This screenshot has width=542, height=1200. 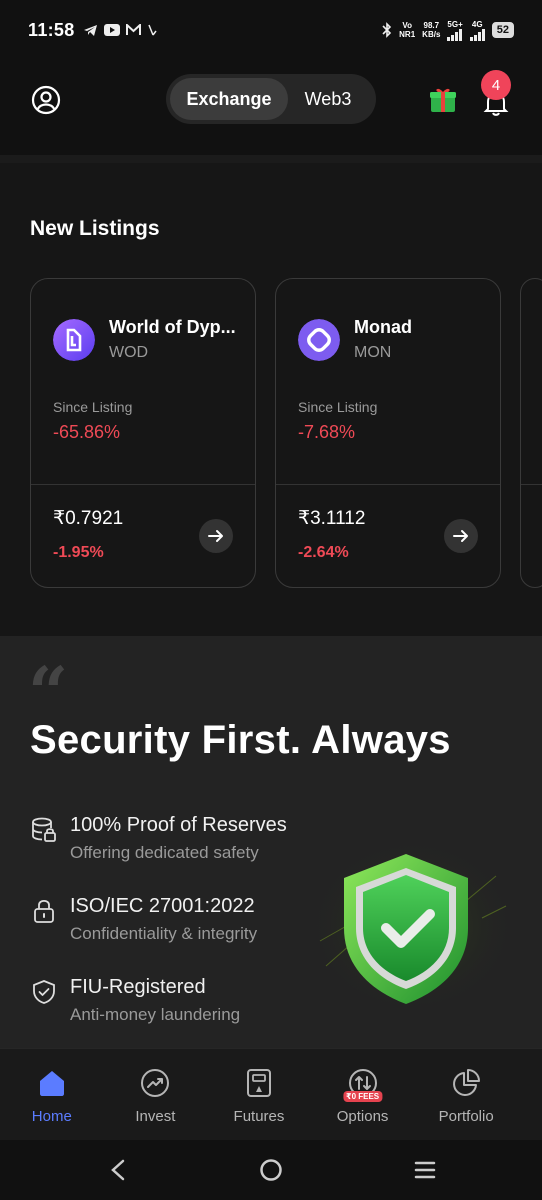 I want to click on feature-subtitle: Confidentiality & integrity, so click(x=164, y=933).